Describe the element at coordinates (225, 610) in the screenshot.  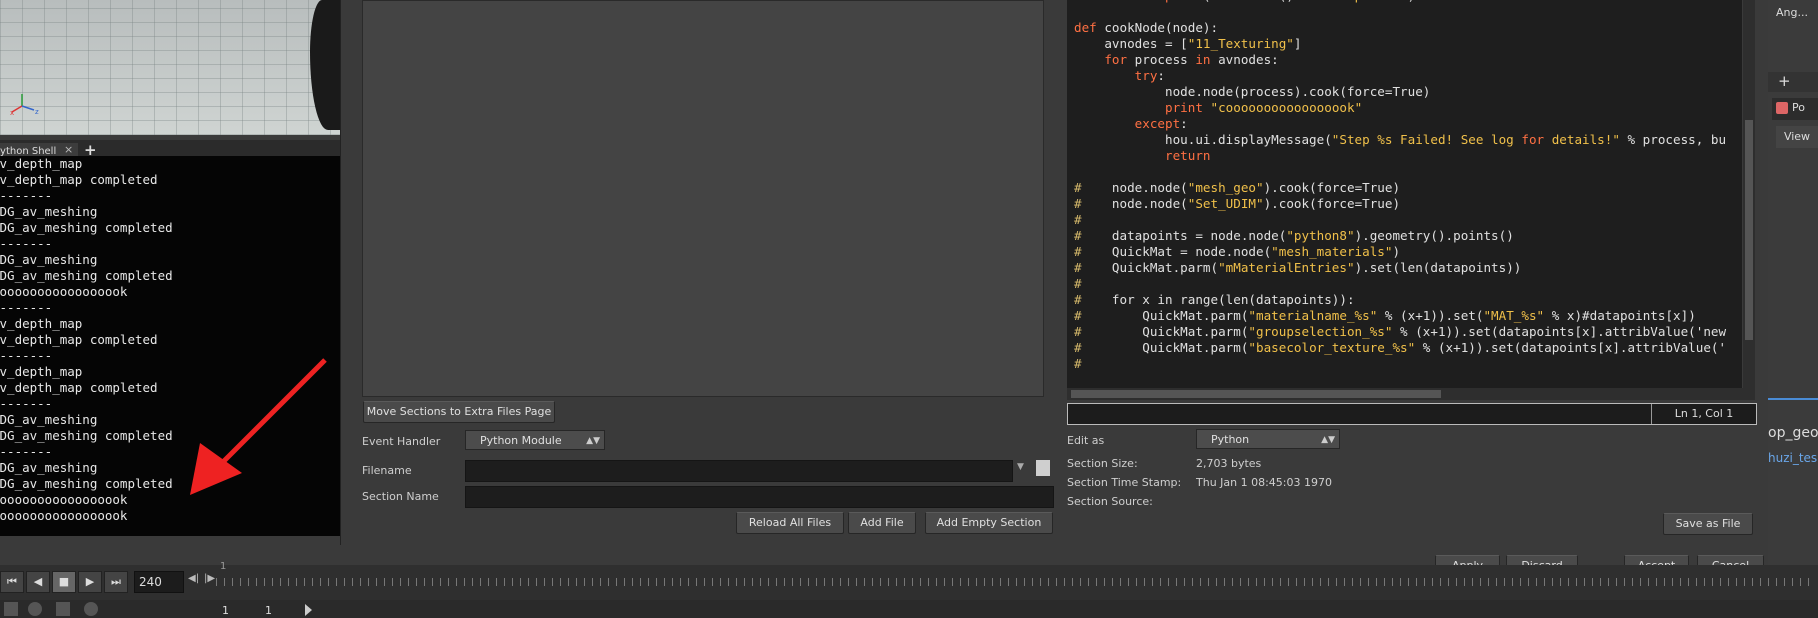
I see `range-start: 1` at that location.